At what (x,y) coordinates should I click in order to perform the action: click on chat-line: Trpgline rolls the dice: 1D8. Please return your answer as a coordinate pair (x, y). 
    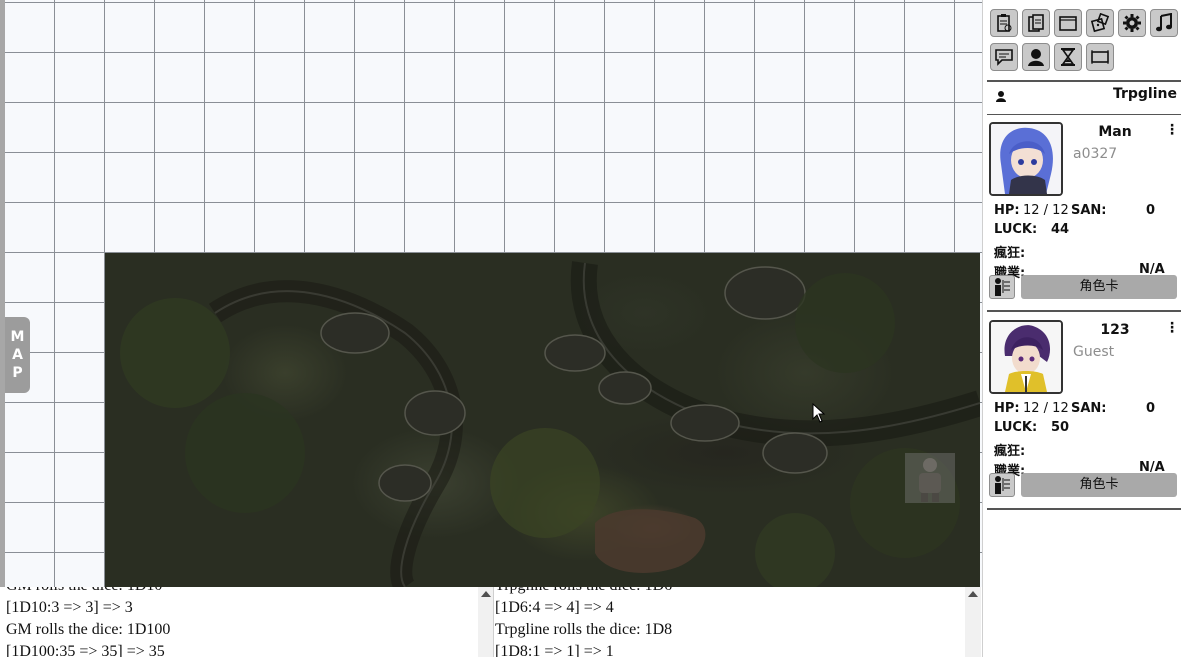
    Looking at the image, I should click on (584, 629).